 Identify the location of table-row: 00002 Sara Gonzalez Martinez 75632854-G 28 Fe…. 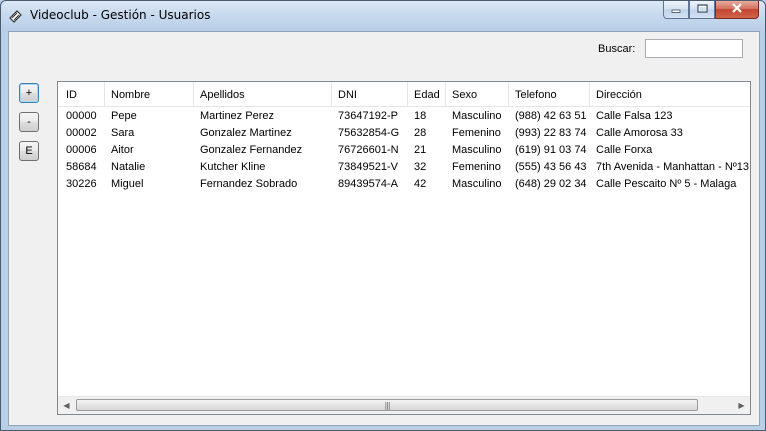
(404, 133).